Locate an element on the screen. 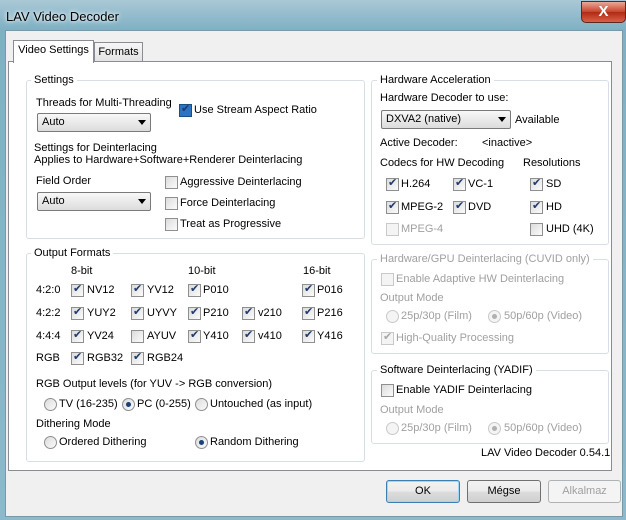 This screenshot has height=520, width=626. format-checkbox-p210 is located at coordinates (194, 312).